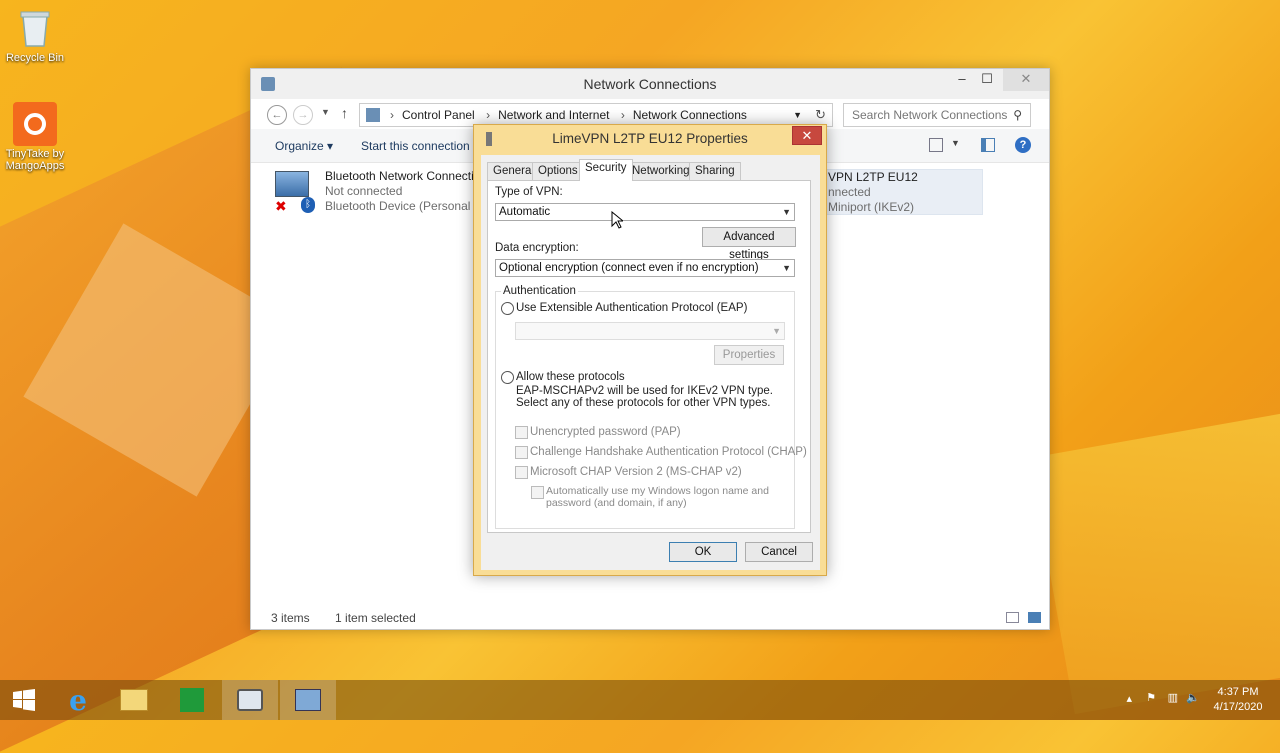  Describe the element at coordinates (400, 176) in the screenshot. I see `item-name: Bluetooth Network Connection` at that location.